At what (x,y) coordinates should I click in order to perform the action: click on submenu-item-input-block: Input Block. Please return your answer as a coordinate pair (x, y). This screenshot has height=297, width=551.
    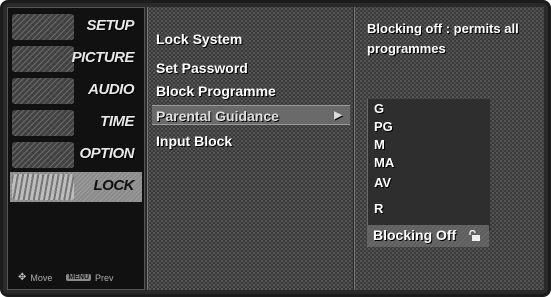
    Looking at the image, I should click on (251, 141).